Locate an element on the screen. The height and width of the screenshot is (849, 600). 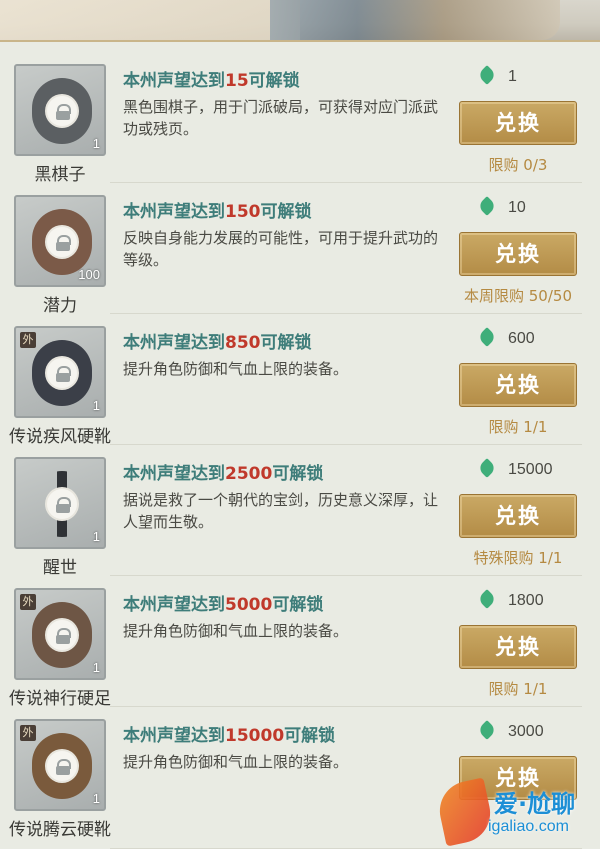
item-description: 黑色围棋子，用于门派破局，可获得对应门派武功或残页。 is located at coordinates (281, 118).